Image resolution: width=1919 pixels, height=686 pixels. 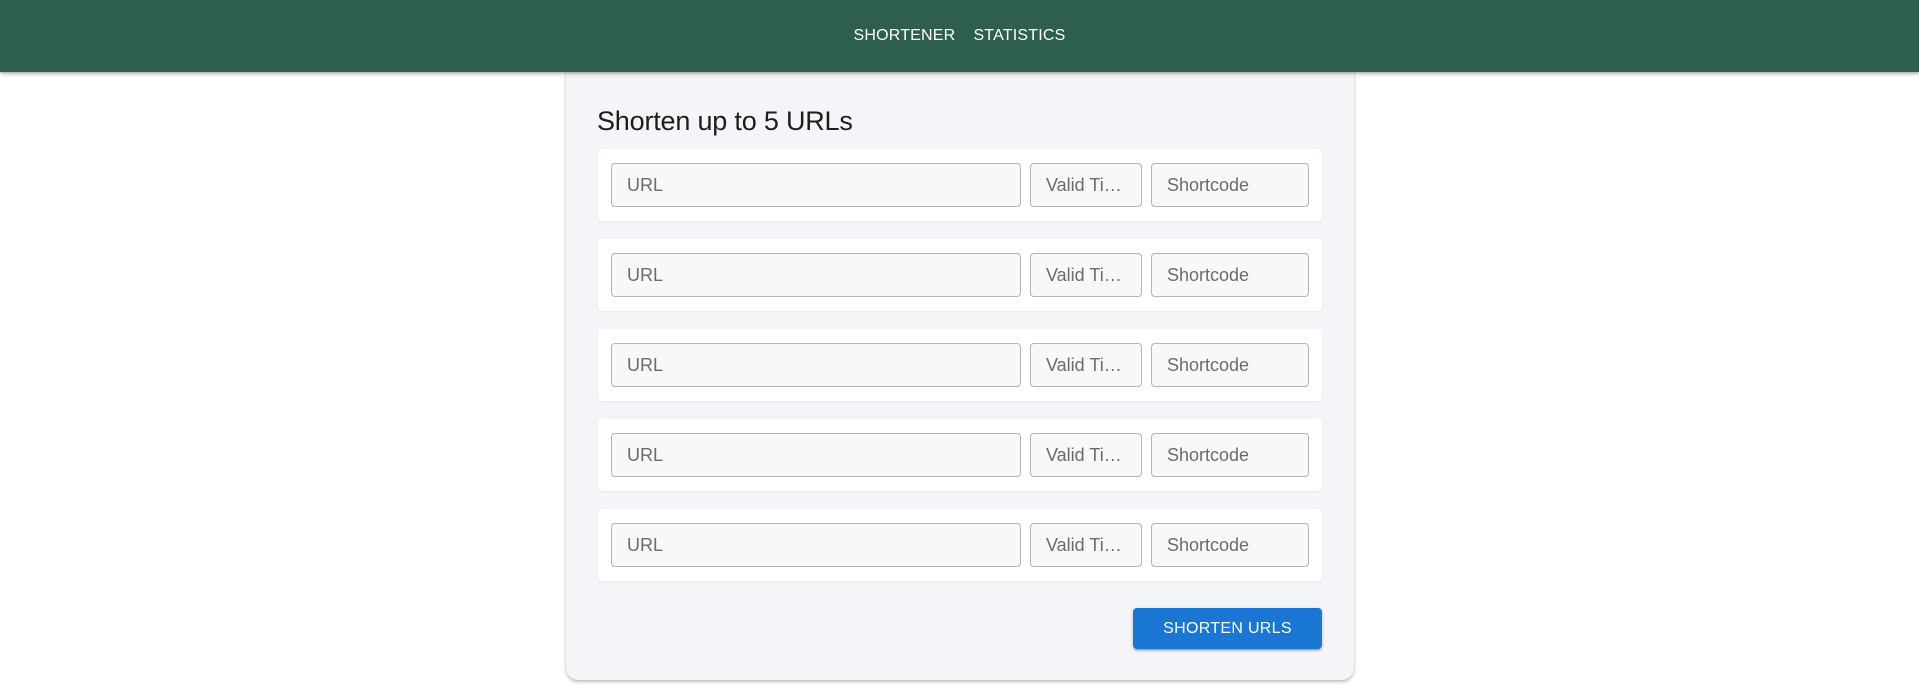 What do you see at coordinates (1227, 628) in the screenshot?
I see `shorten-urls-button: SHORTEN URLS` at bounding box center [1227, 628].